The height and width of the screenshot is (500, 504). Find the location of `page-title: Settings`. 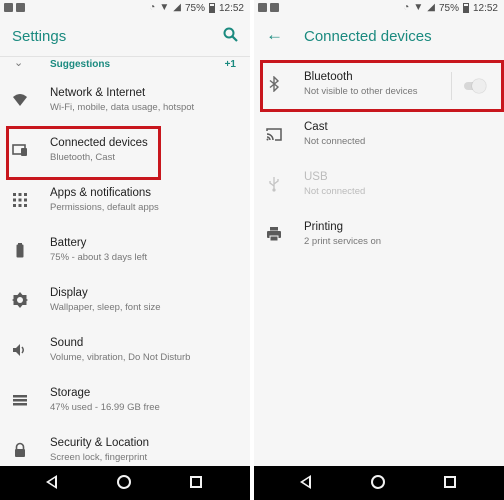

page-title: Settings is located at coordinates (39, 36).